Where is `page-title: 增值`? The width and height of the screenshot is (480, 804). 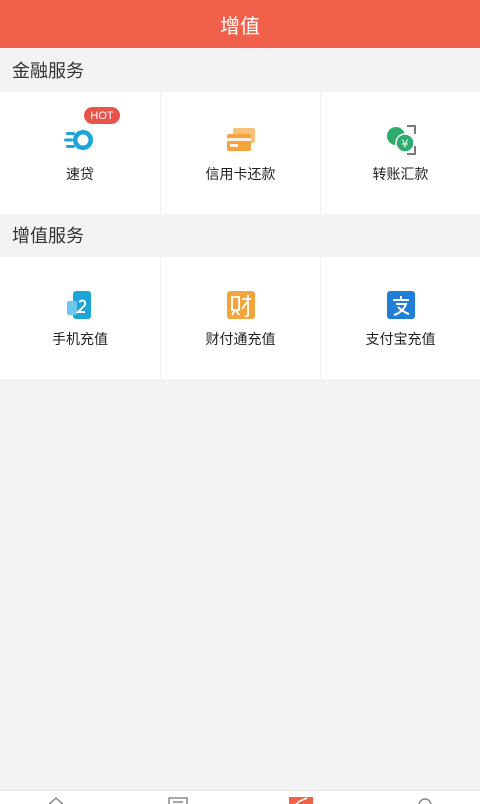 page-title: 增值 is located at coordinates (240, 25).